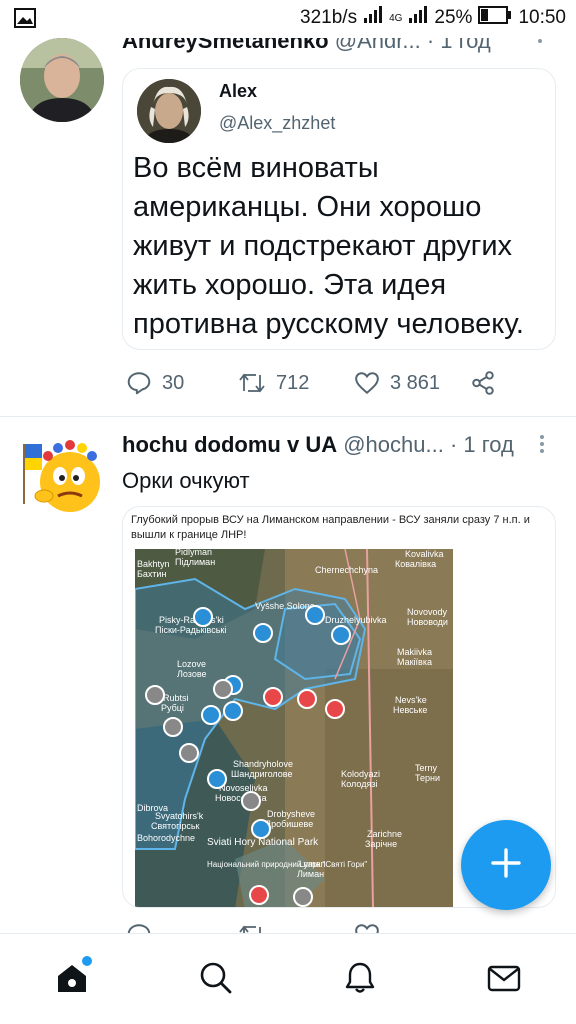 The height and width of the screenshot is (1024, 576). Describe the element at coordinates (384, 834) in the screenshot. I see `map-label: Zarichne` at that location.